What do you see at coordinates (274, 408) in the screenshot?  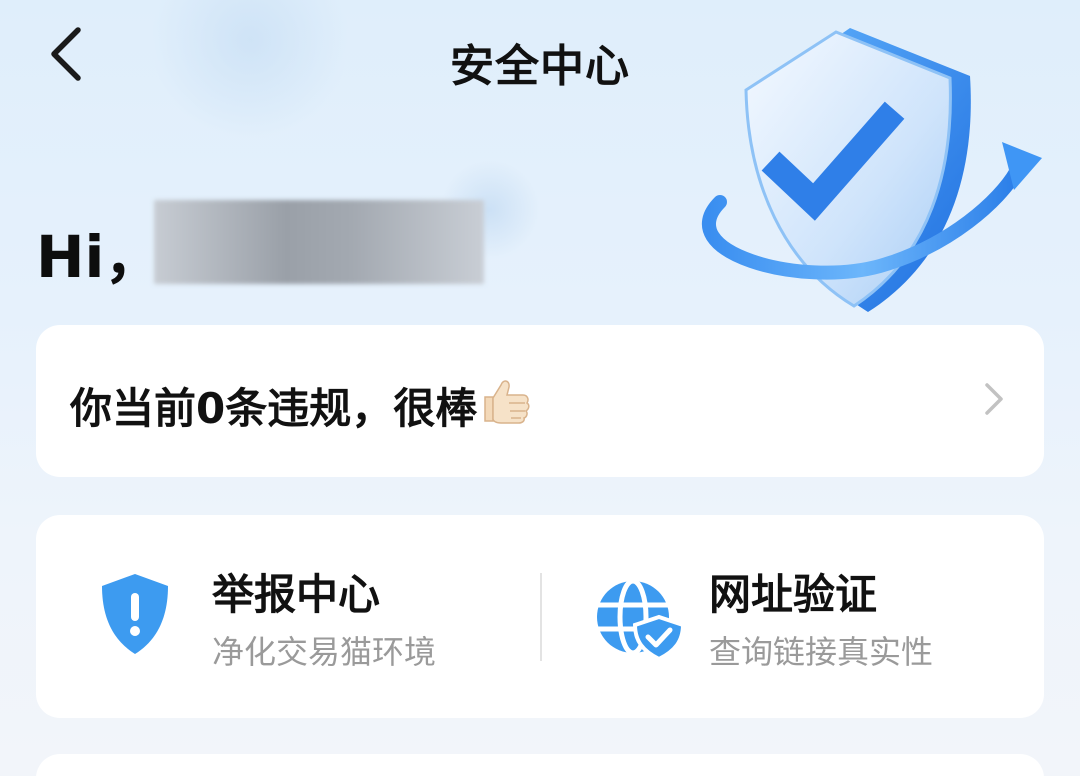 I see `violation-status-text: 你当前0条违规，很棒` at bounding box center [274, 408].